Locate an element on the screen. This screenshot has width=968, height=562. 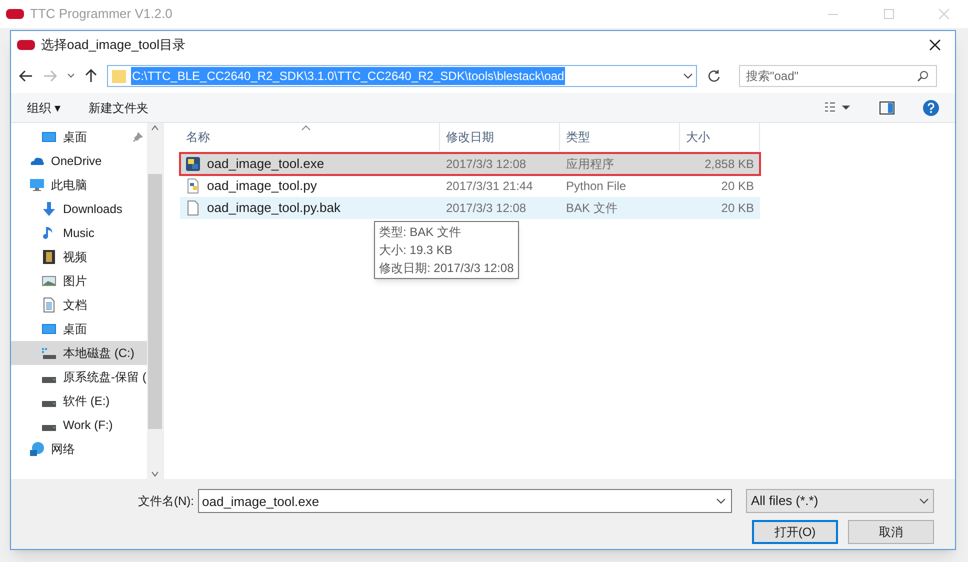
filename-field: oad_image_tool.exe is located at coordinates (465, 501).